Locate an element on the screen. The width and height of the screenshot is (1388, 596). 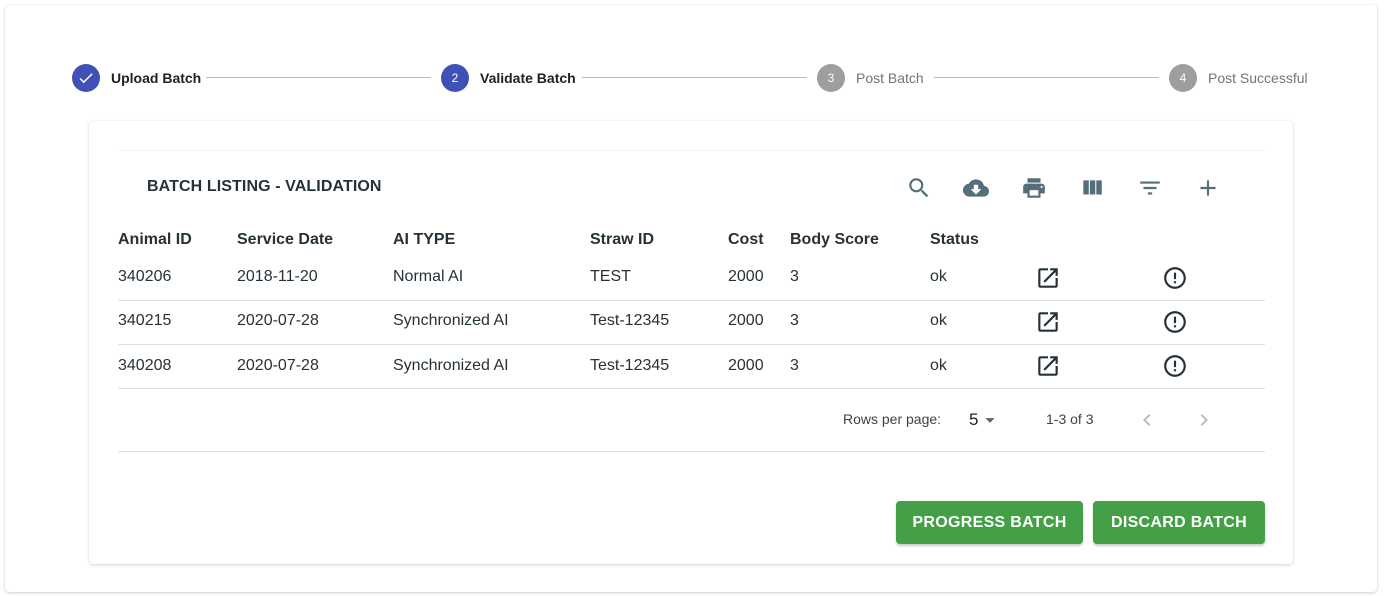
step-label: Validate Batch is located at coordinates (528, 78).